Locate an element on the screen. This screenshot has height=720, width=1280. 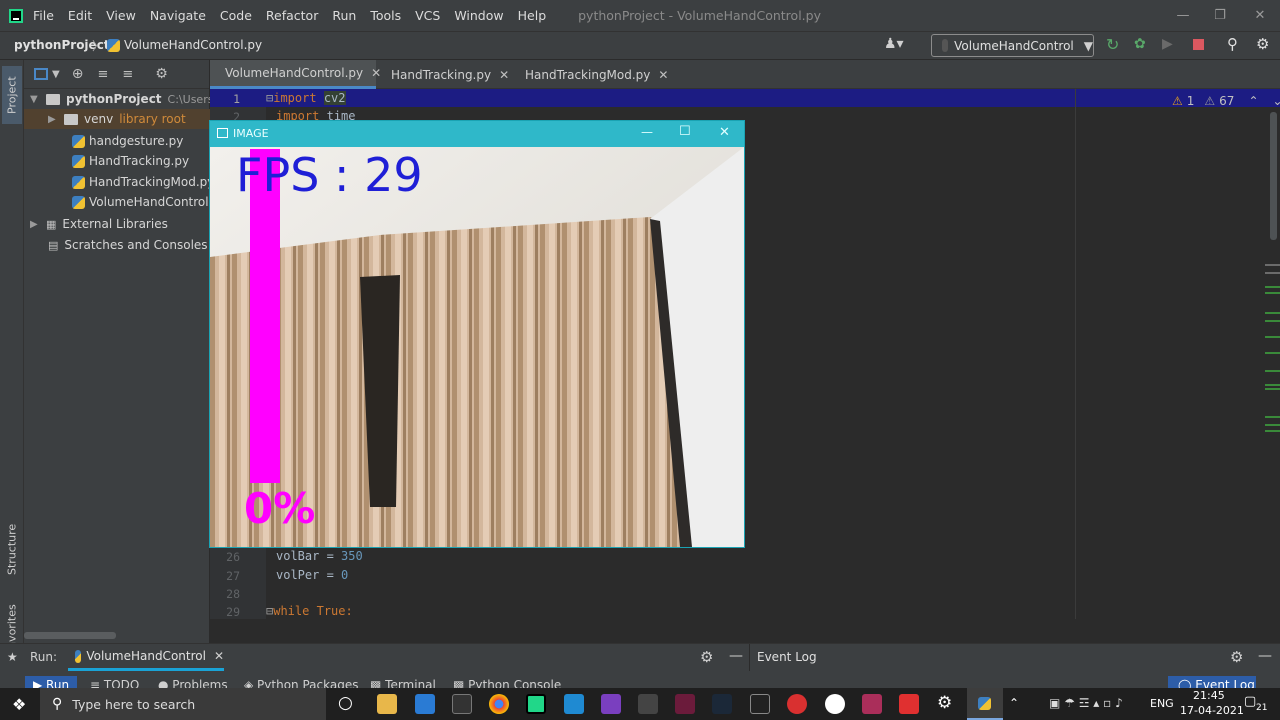
mixer-icon is located at coordinates (872, 704).